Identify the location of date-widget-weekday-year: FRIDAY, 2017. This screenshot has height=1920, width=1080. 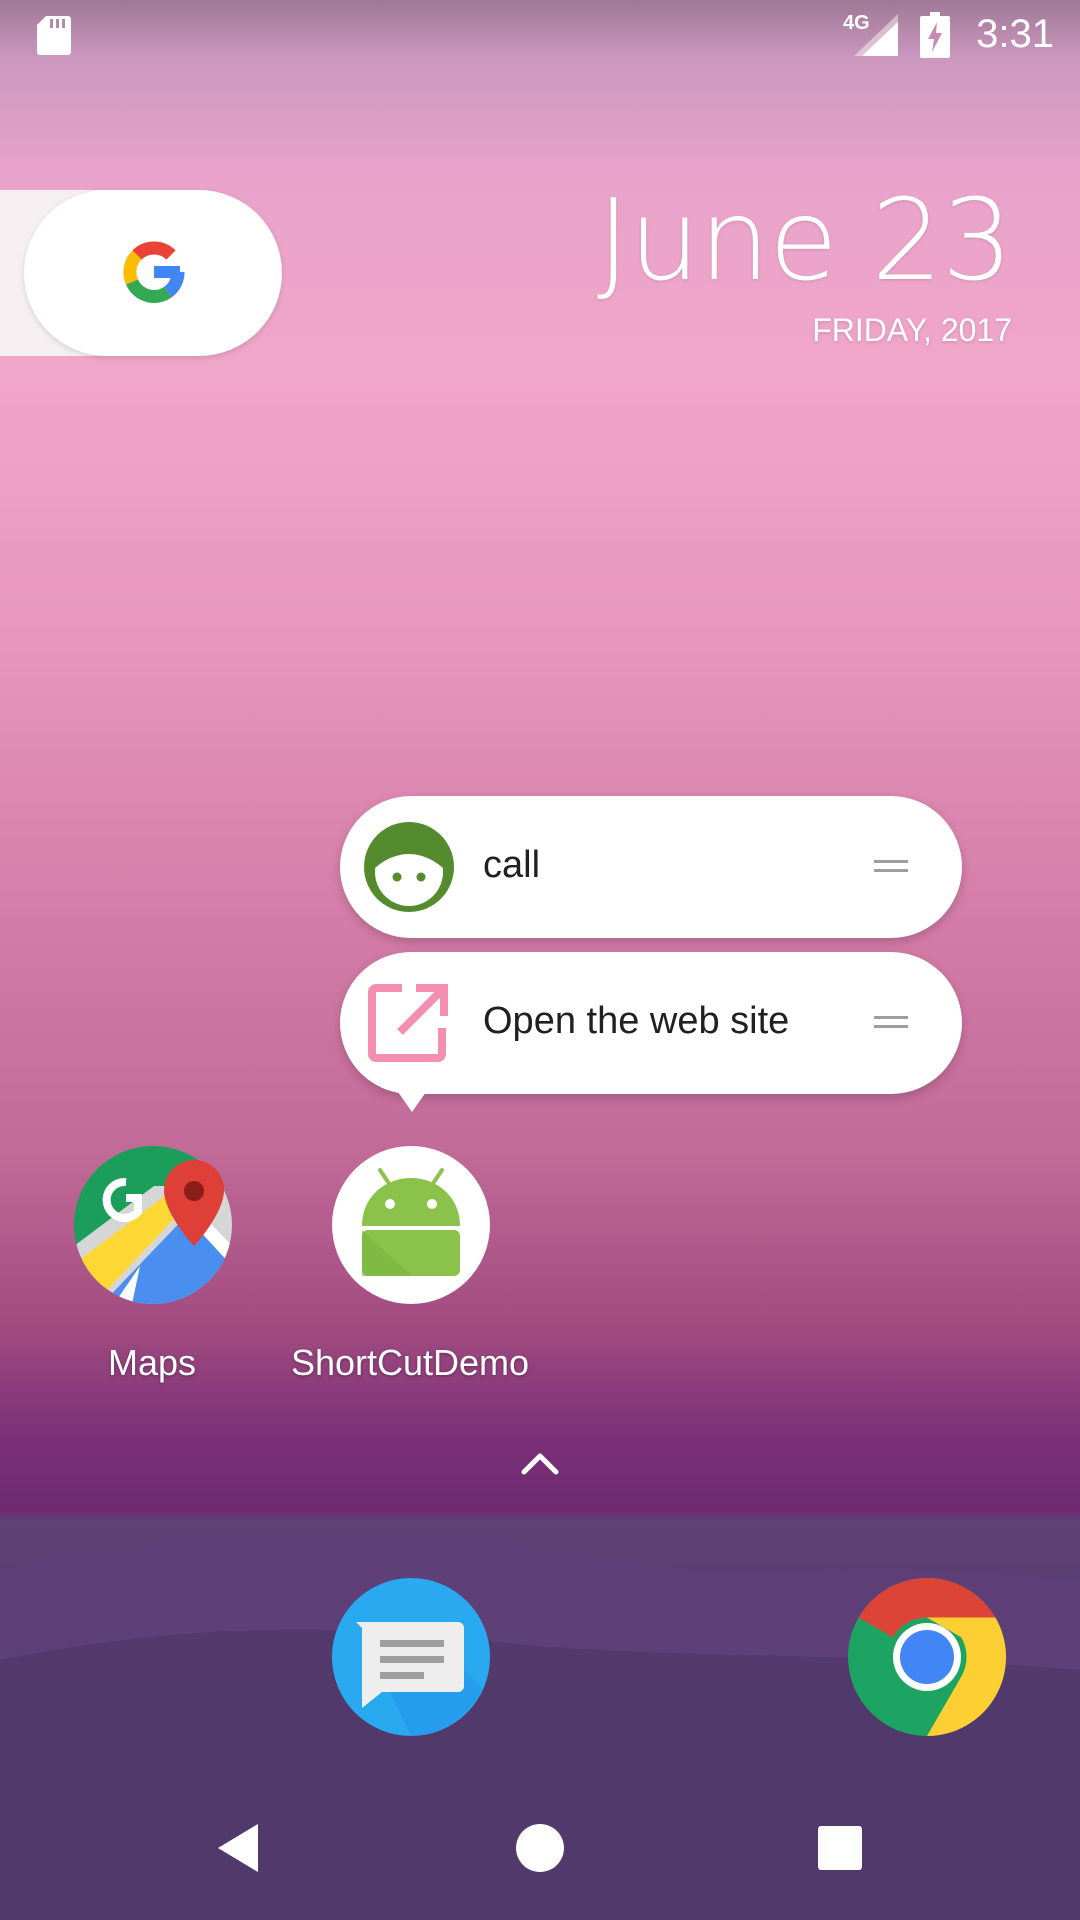
(912, 330).